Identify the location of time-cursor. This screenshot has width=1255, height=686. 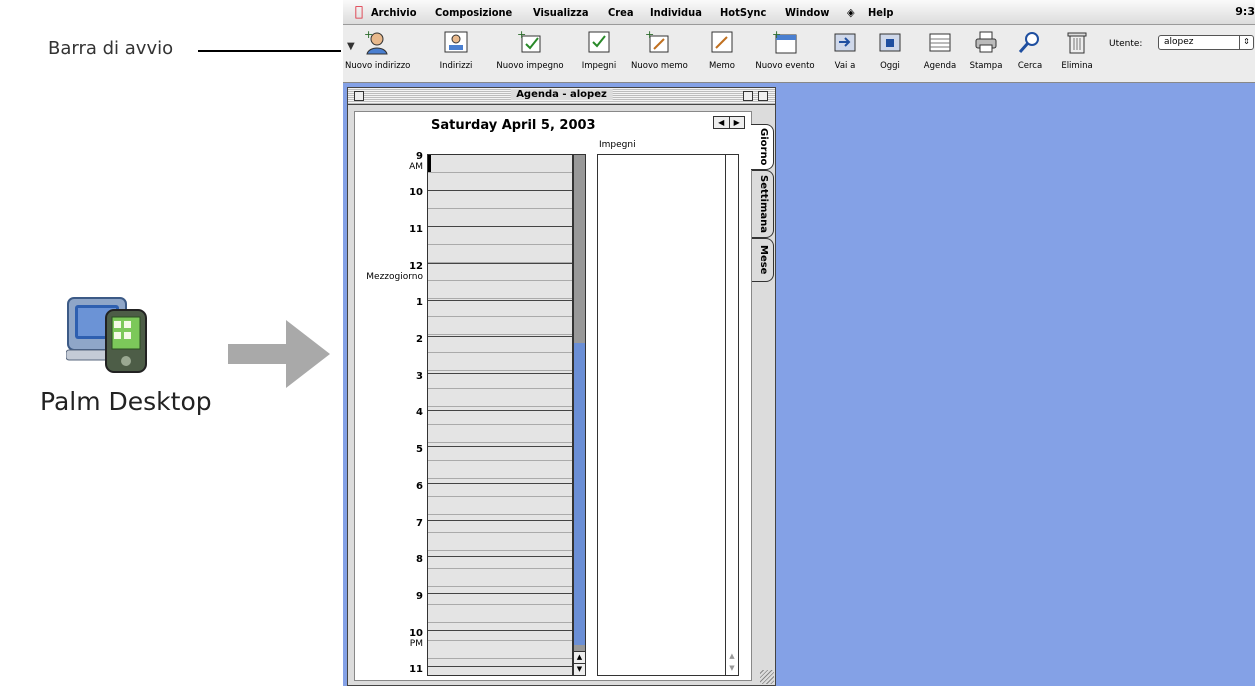
(429, 163).